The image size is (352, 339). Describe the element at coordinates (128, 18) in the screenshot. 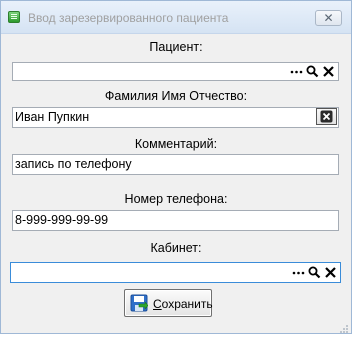

I see `window-title: Ввод зарезервированного пациента` at that location.